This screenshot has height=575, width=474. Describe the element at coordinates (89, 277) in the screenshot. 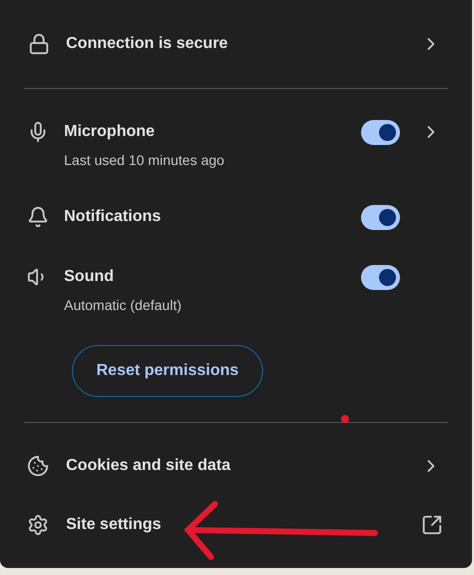

I see `permission-label: Sound` at that location.